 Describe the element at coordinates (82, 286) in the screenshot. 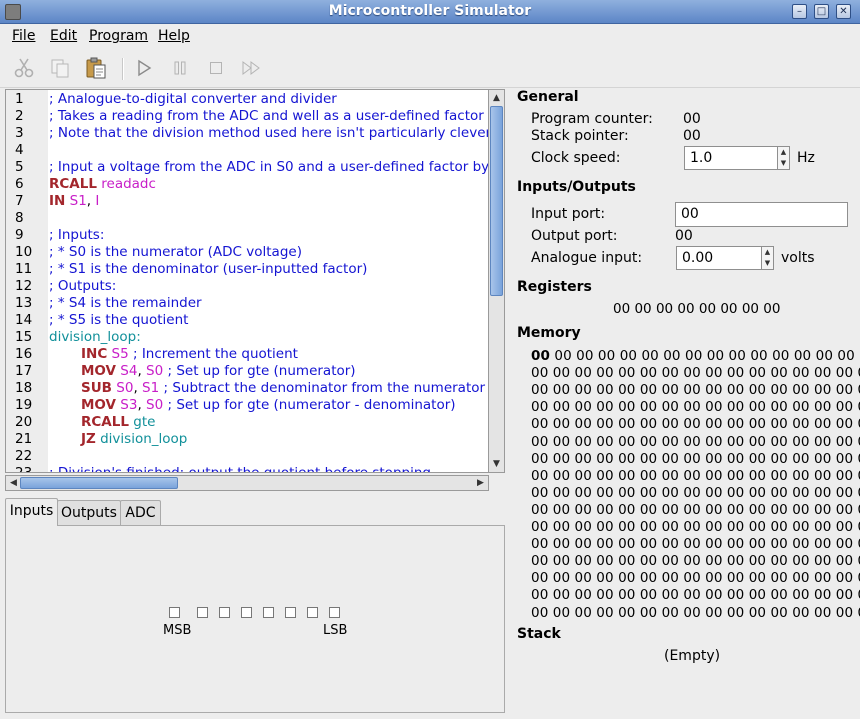

I see `code-line: ; Outputs:` at that location.